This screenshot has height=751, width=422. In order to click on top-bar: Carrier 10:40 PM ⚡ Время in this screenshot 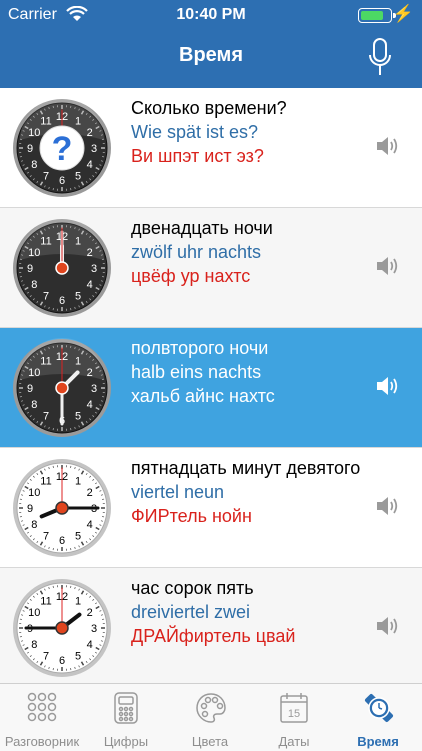, I will do `click(211, 44)`.